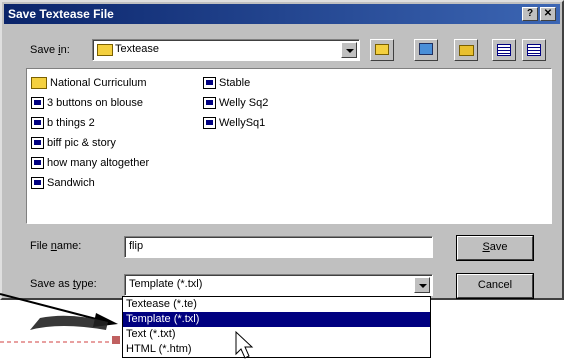 This screenshot has height=361, width=579. What do you see at coordinates (105, 320) in the screenshot?
I see `arrow-head` at bounding box center [105, 320].